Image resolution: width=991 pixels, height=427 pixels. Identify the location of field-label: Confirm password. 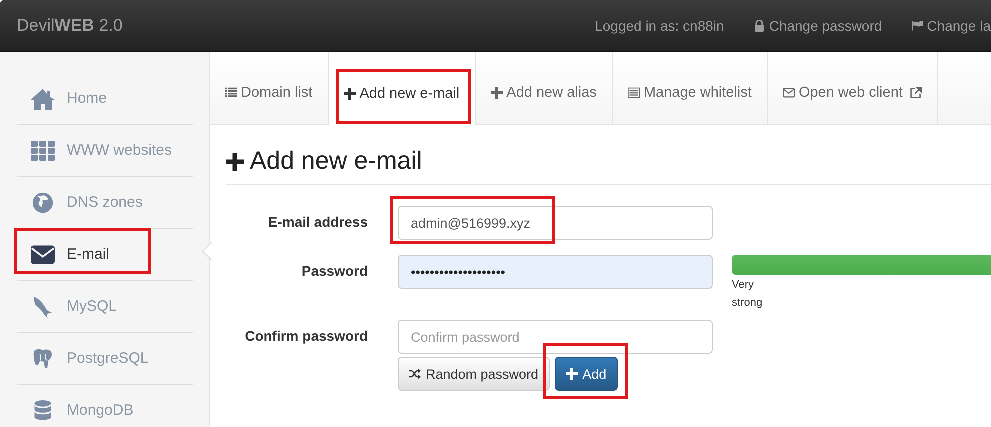
(306, 335).